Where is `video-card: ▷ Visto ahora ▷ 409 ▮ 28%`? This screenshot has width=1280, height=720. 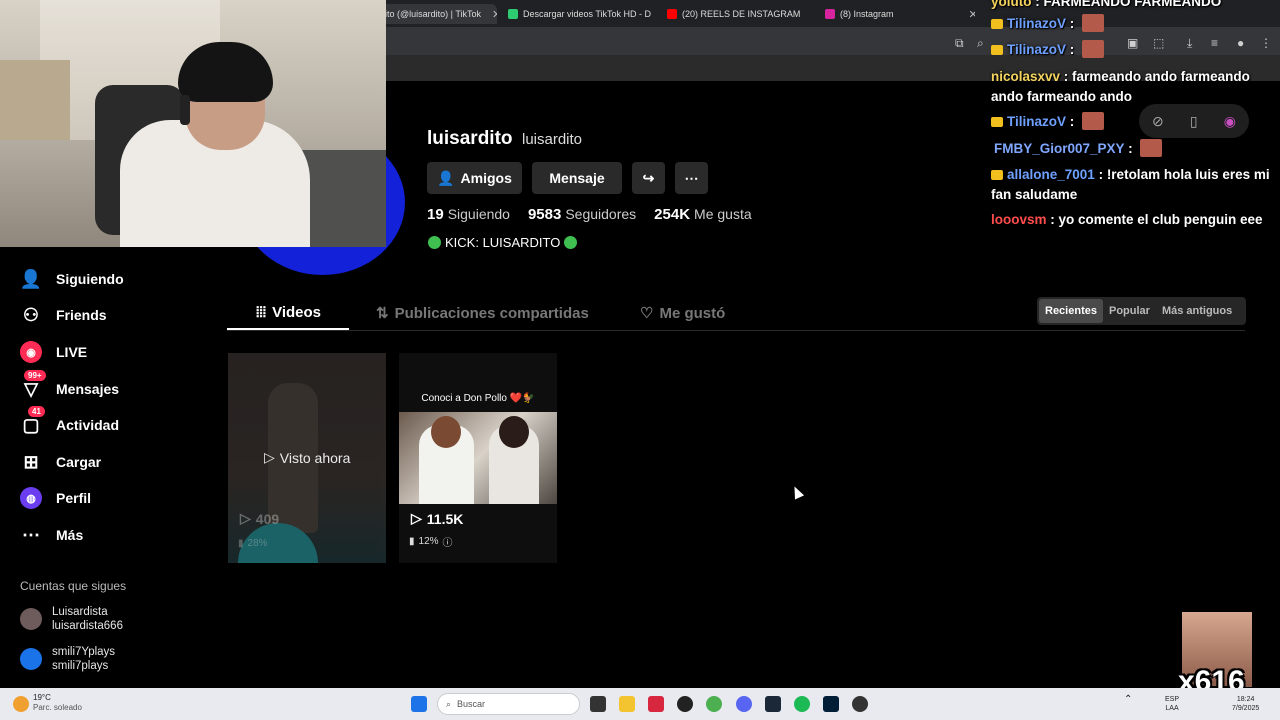
video-card: ▷ Visto ahora ▷ 409 ▮ 28% is located at coordinates (307, 458).